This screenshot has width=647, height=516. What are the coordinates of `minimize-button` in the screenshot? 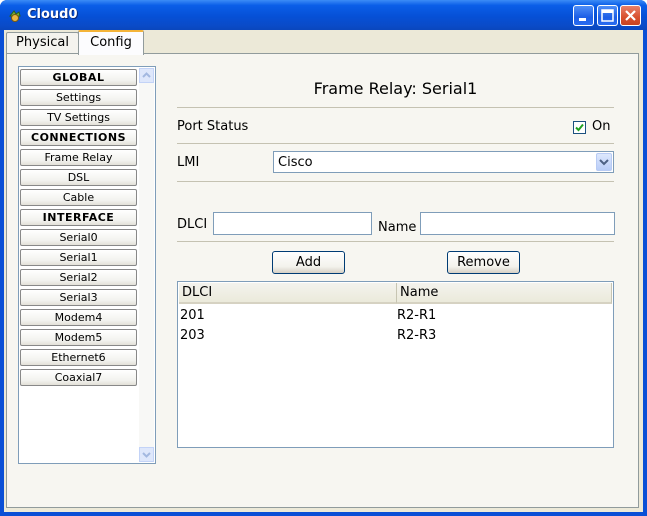 It's located at (583, 15).